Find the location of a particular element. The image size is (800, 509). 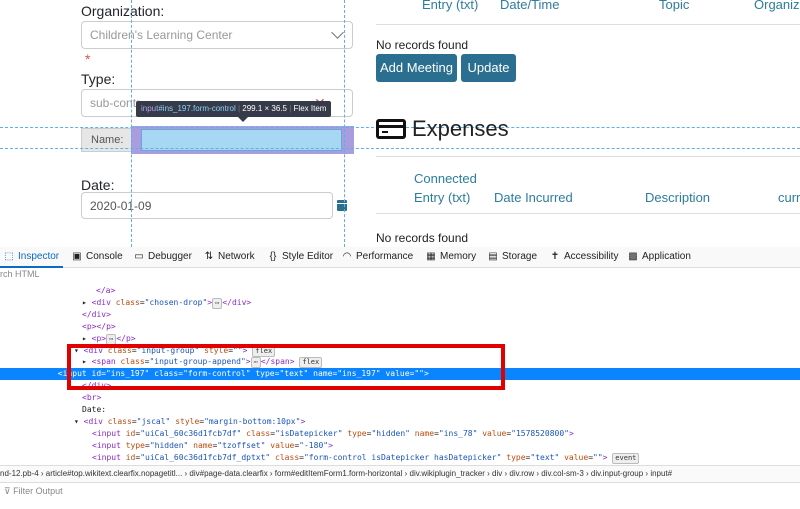

date-input: 2020-01-09 is located at coordinates (207, 205).